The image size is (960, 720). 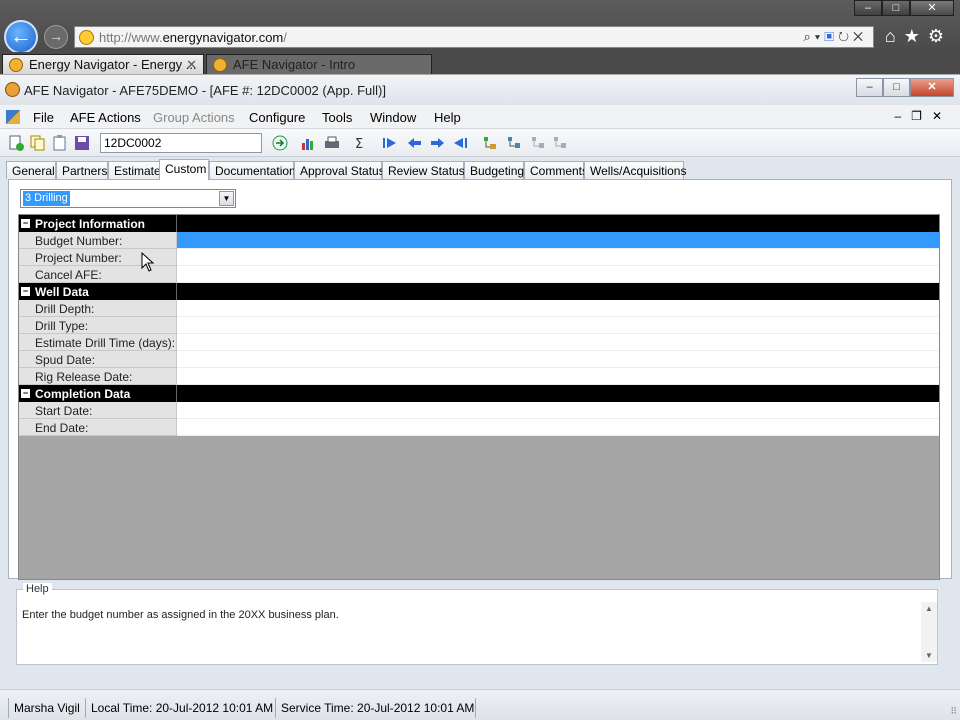 I want to click on home-icon: ⌂, so click(x=894, y=36).